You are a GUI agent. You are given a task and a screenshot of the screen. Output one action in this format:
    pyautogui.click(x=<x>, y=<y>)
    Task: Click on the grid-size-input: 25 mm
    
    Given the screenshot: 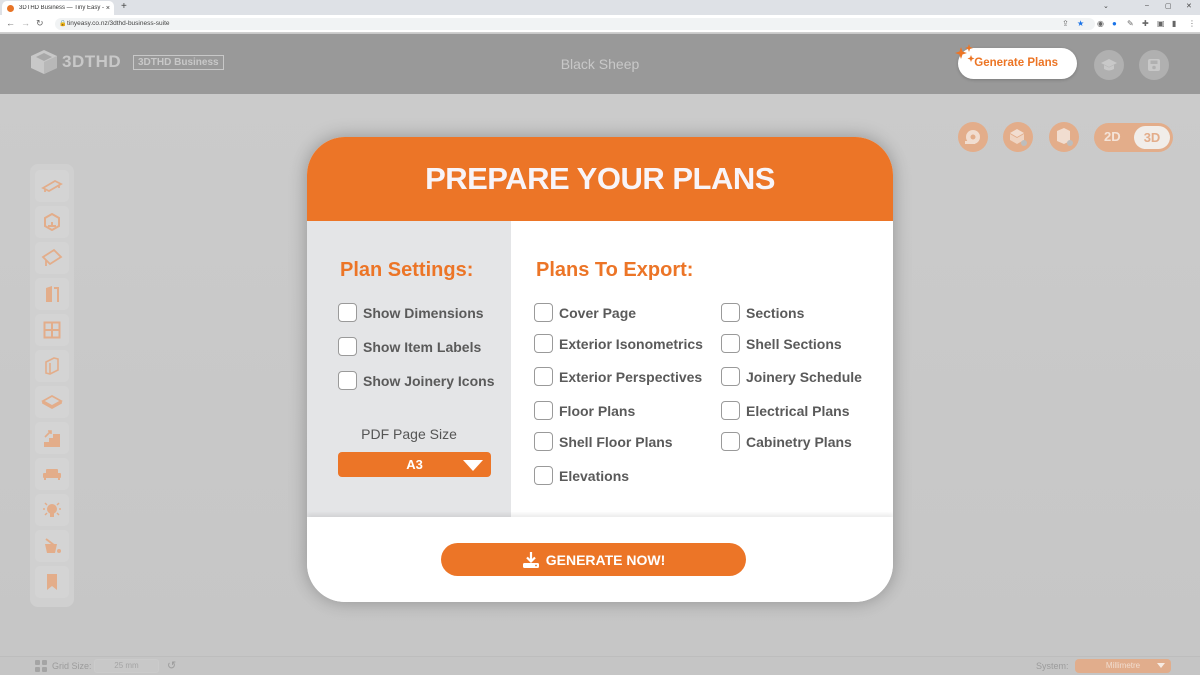 What is the action you would take?
    pyautogui.click(x=126, y=666)
    